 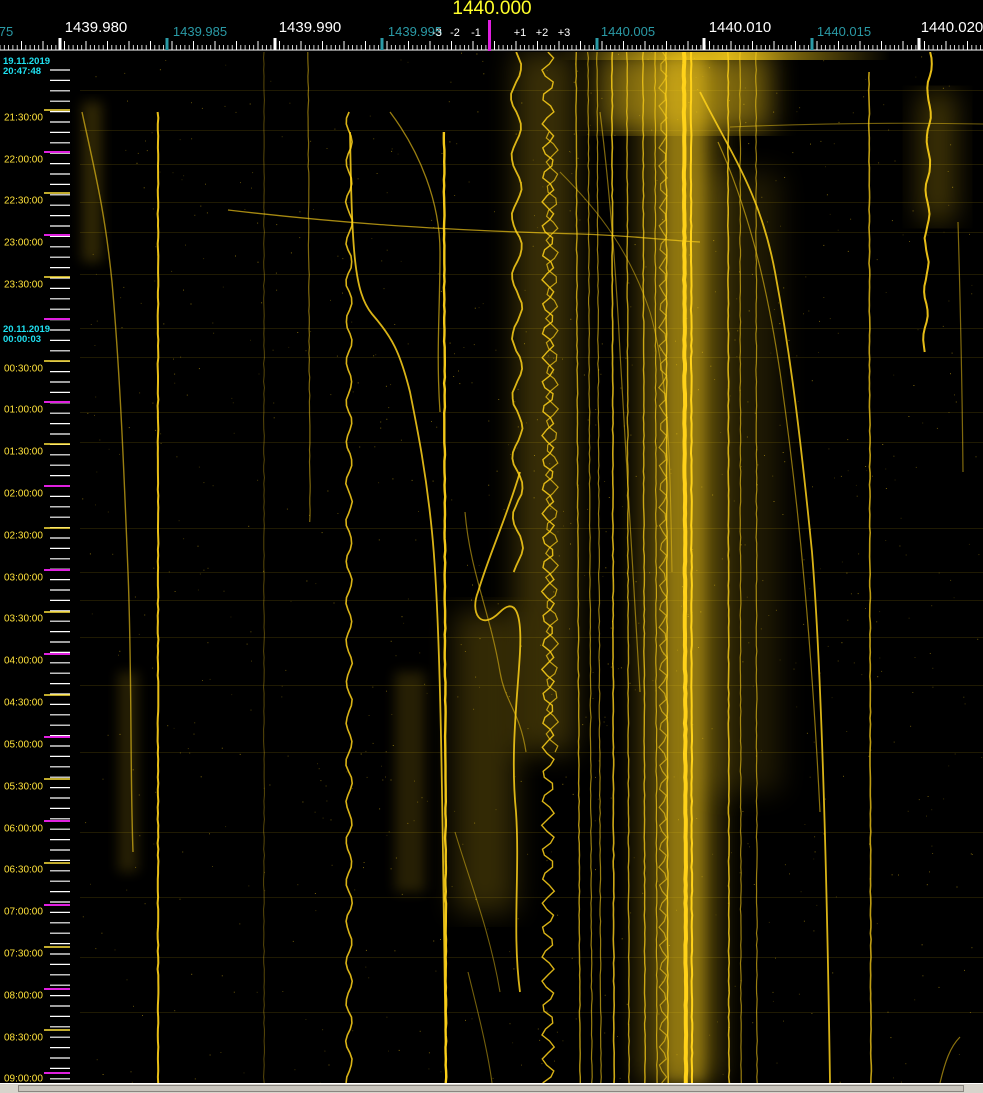 I want to click on time-label: 01:00:00, so click(x=23, y=410).